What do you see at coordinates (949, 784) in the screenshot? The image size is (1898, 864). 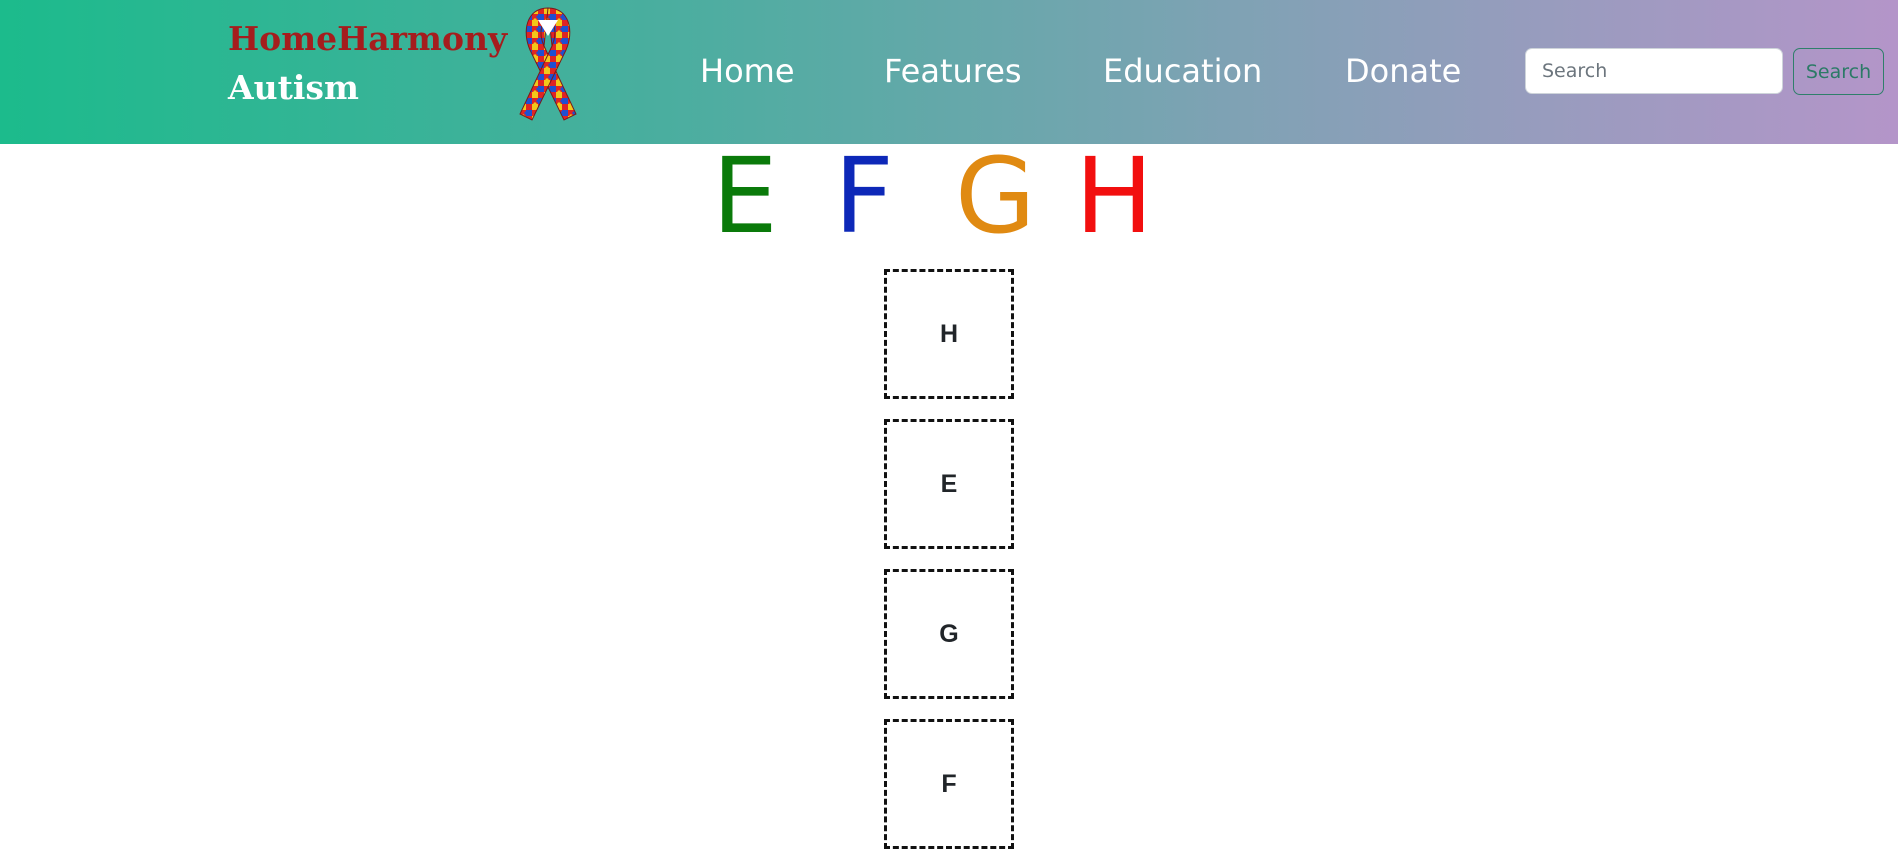 I see `drop-box-f: F` at bounding box center [949, 784].